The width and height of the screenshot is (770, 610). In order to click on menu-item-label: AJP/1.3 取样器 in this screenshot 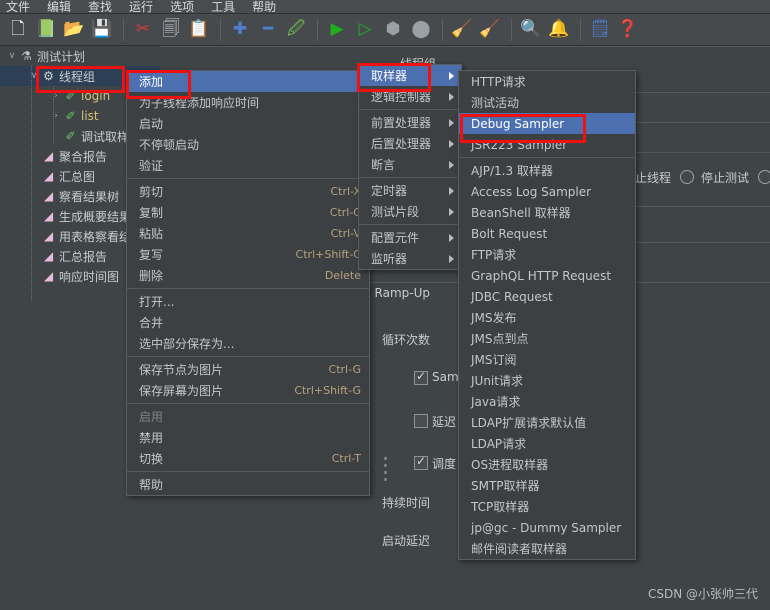, I will do `click(512, 171)`.